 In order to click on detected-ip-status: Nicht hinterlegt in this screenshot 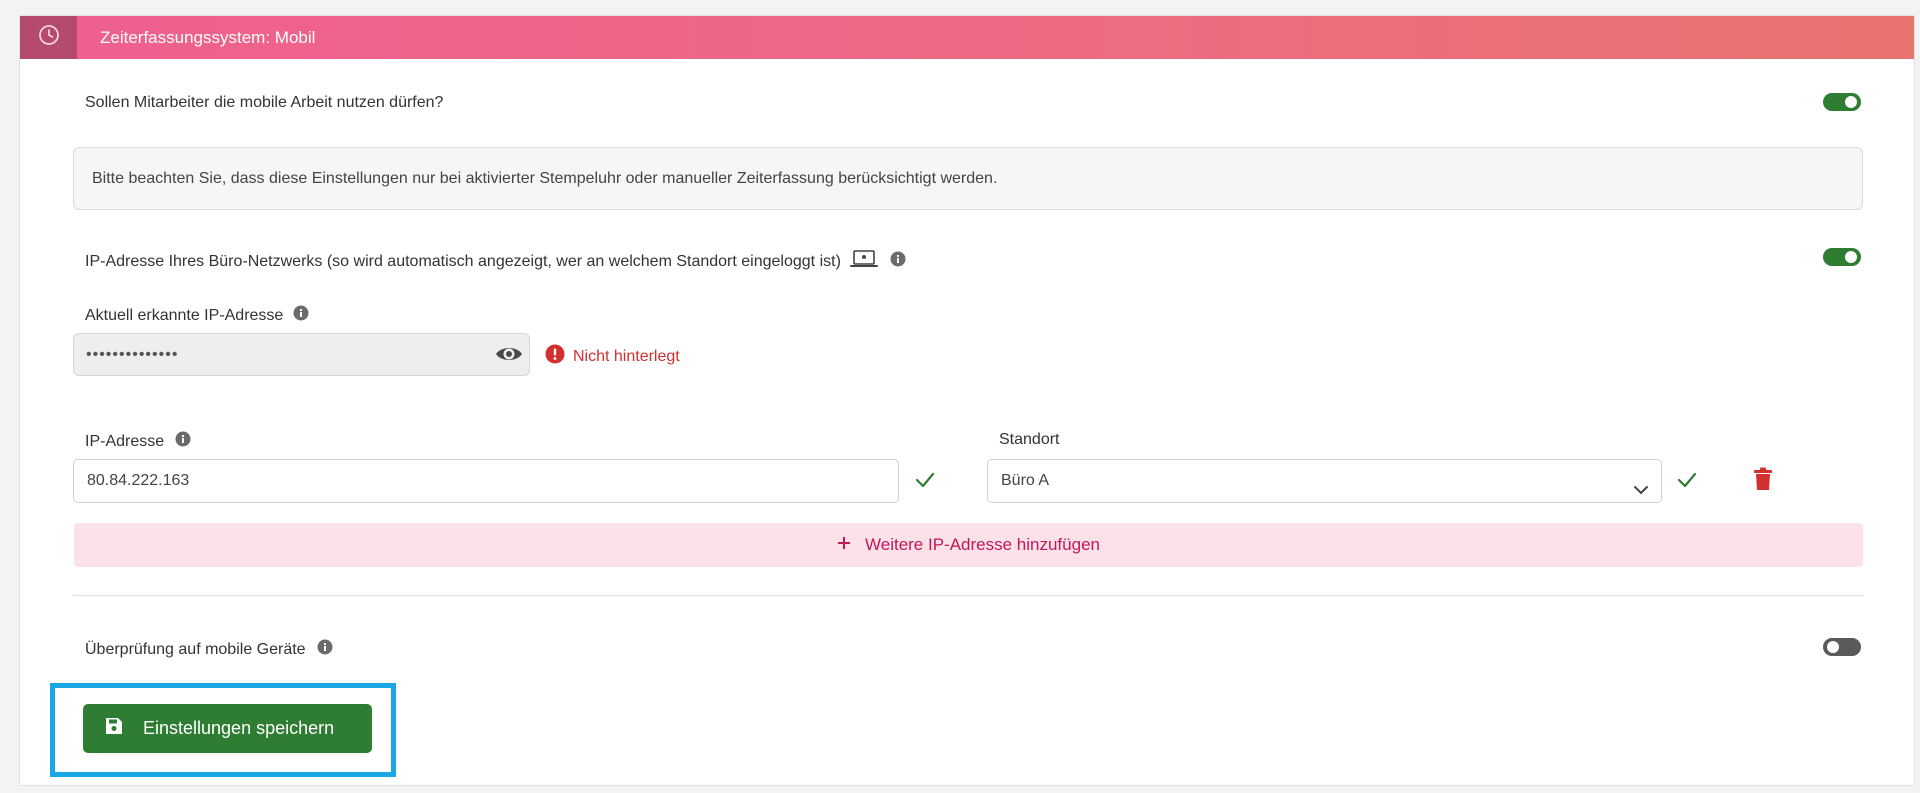, I will do `click(612, 356)`.